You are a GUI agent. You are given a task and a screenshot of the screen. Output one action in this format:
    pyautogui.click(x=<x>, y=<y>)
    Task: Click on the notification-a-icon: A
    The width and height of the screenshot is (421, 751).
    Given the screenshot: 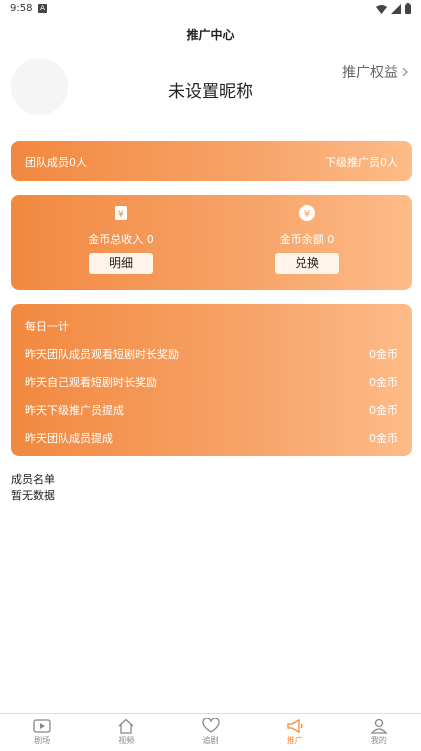 What is the action you would take?
    pyautogui.click(x=42, y=8)
    